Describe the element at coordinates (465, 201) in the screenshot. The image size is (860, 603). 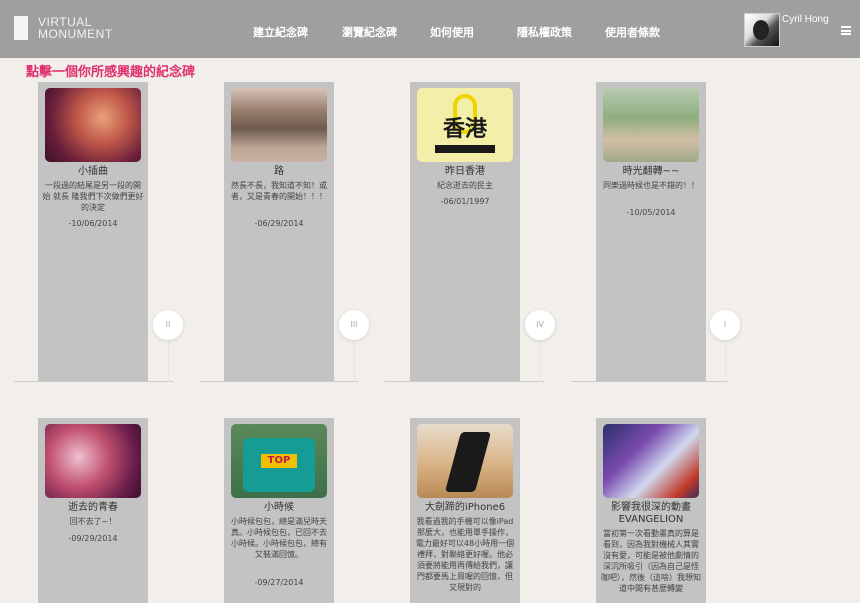
I see `monument-date: -06/01/1997` at that location.